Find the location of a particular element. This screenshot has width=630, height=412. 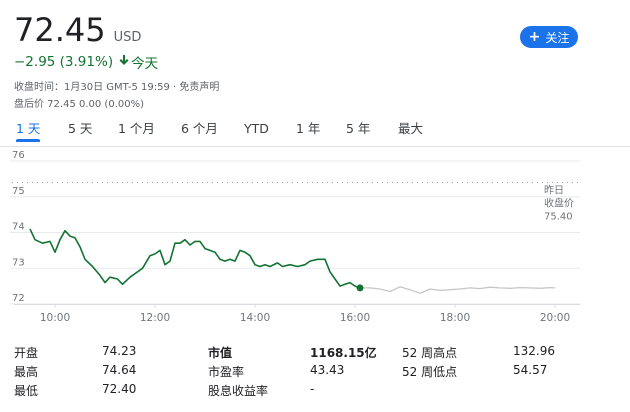

change-period: 今天 is located at coordinates (145, 64).